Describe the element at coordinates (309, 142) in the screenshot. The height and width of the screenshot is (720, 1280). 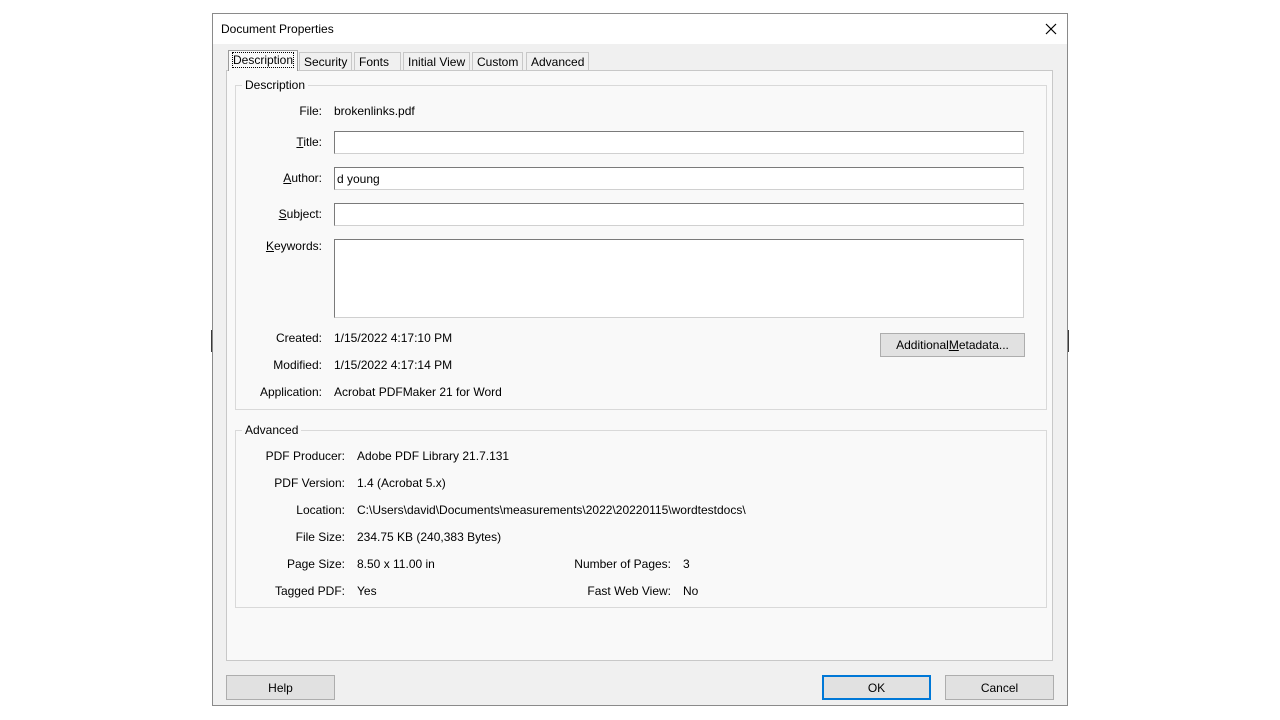
I see `title-label: Title:` at that location.